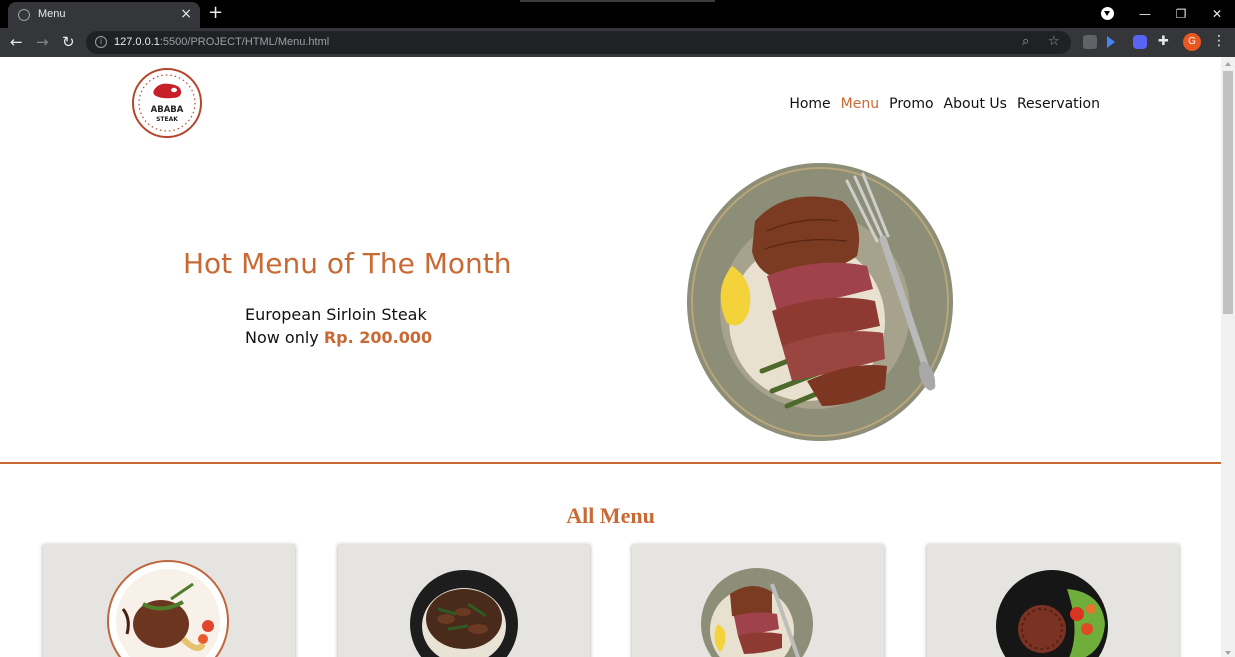 This screenshot has height=657, width=1235. I want to click on puzzle-extensions-icon: ✚, so click(1163, 42).